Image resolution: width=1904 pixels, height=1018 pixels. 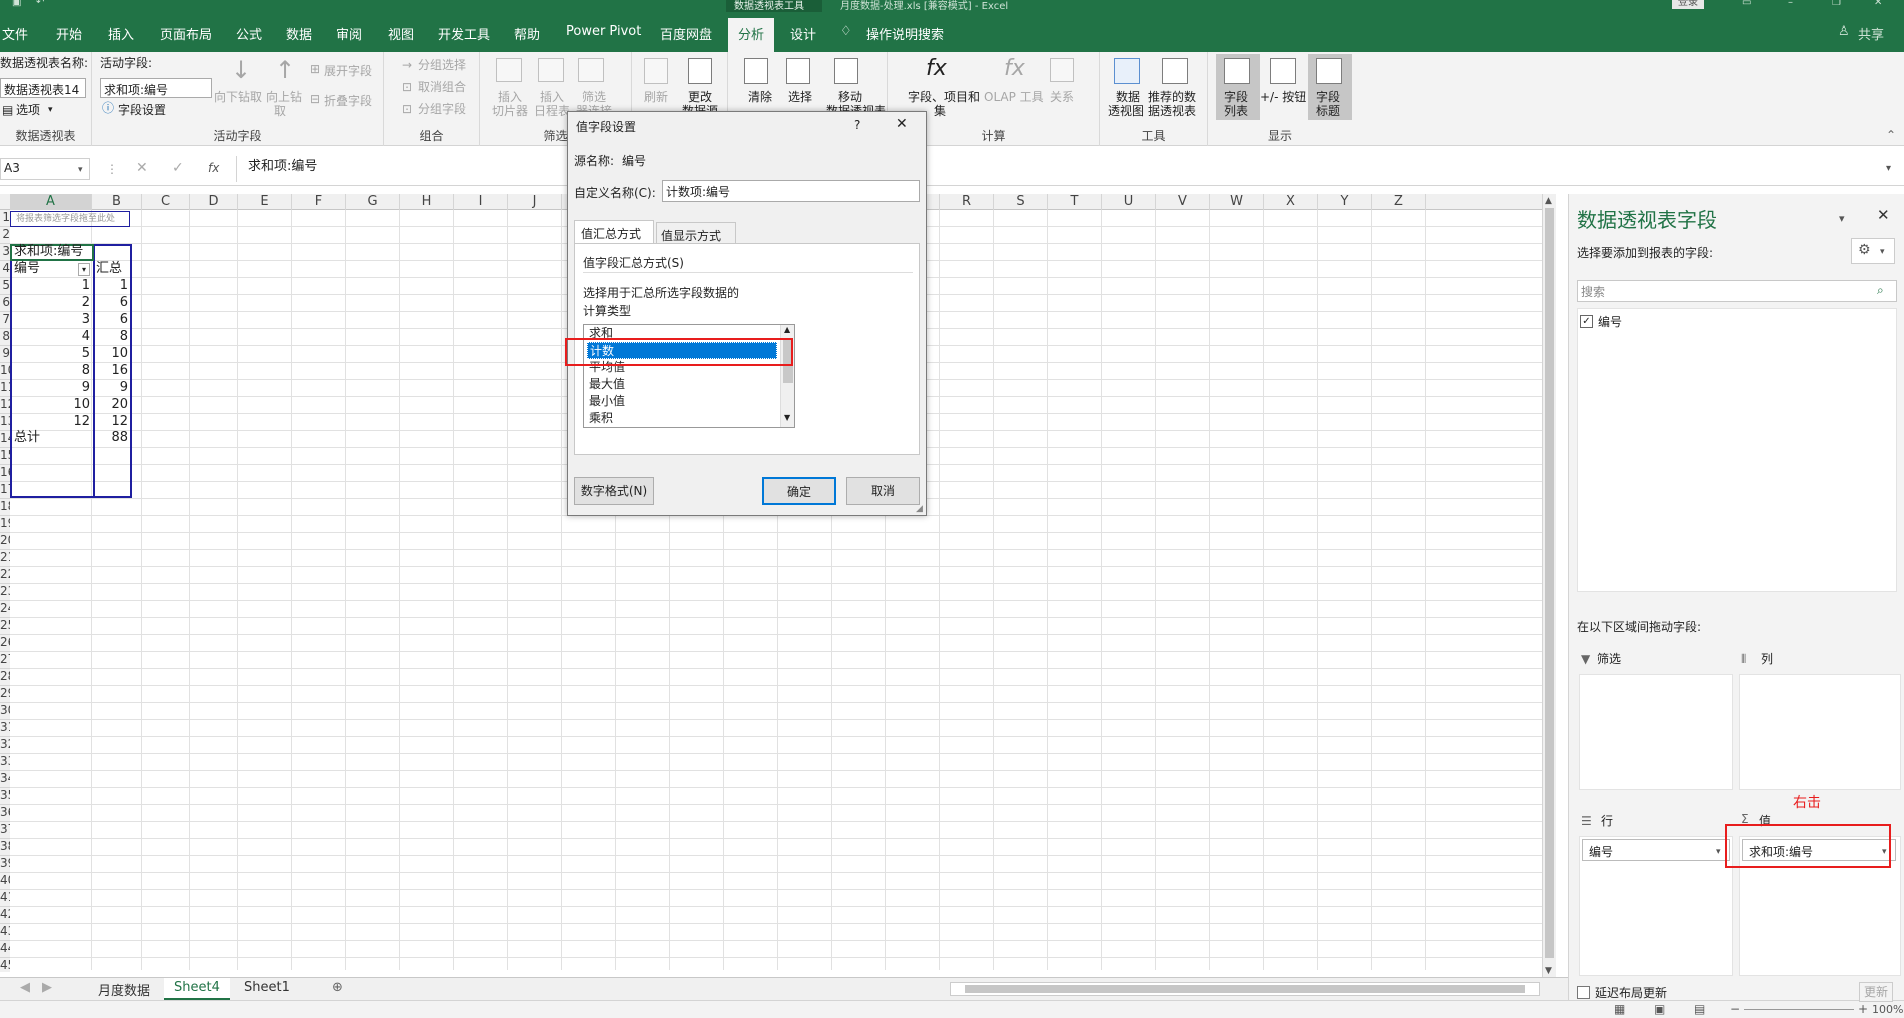 What do you see at coordinates (299, 33) in the screenshot?
I see `tab-data: 数据` at bounding box center [299, 33].